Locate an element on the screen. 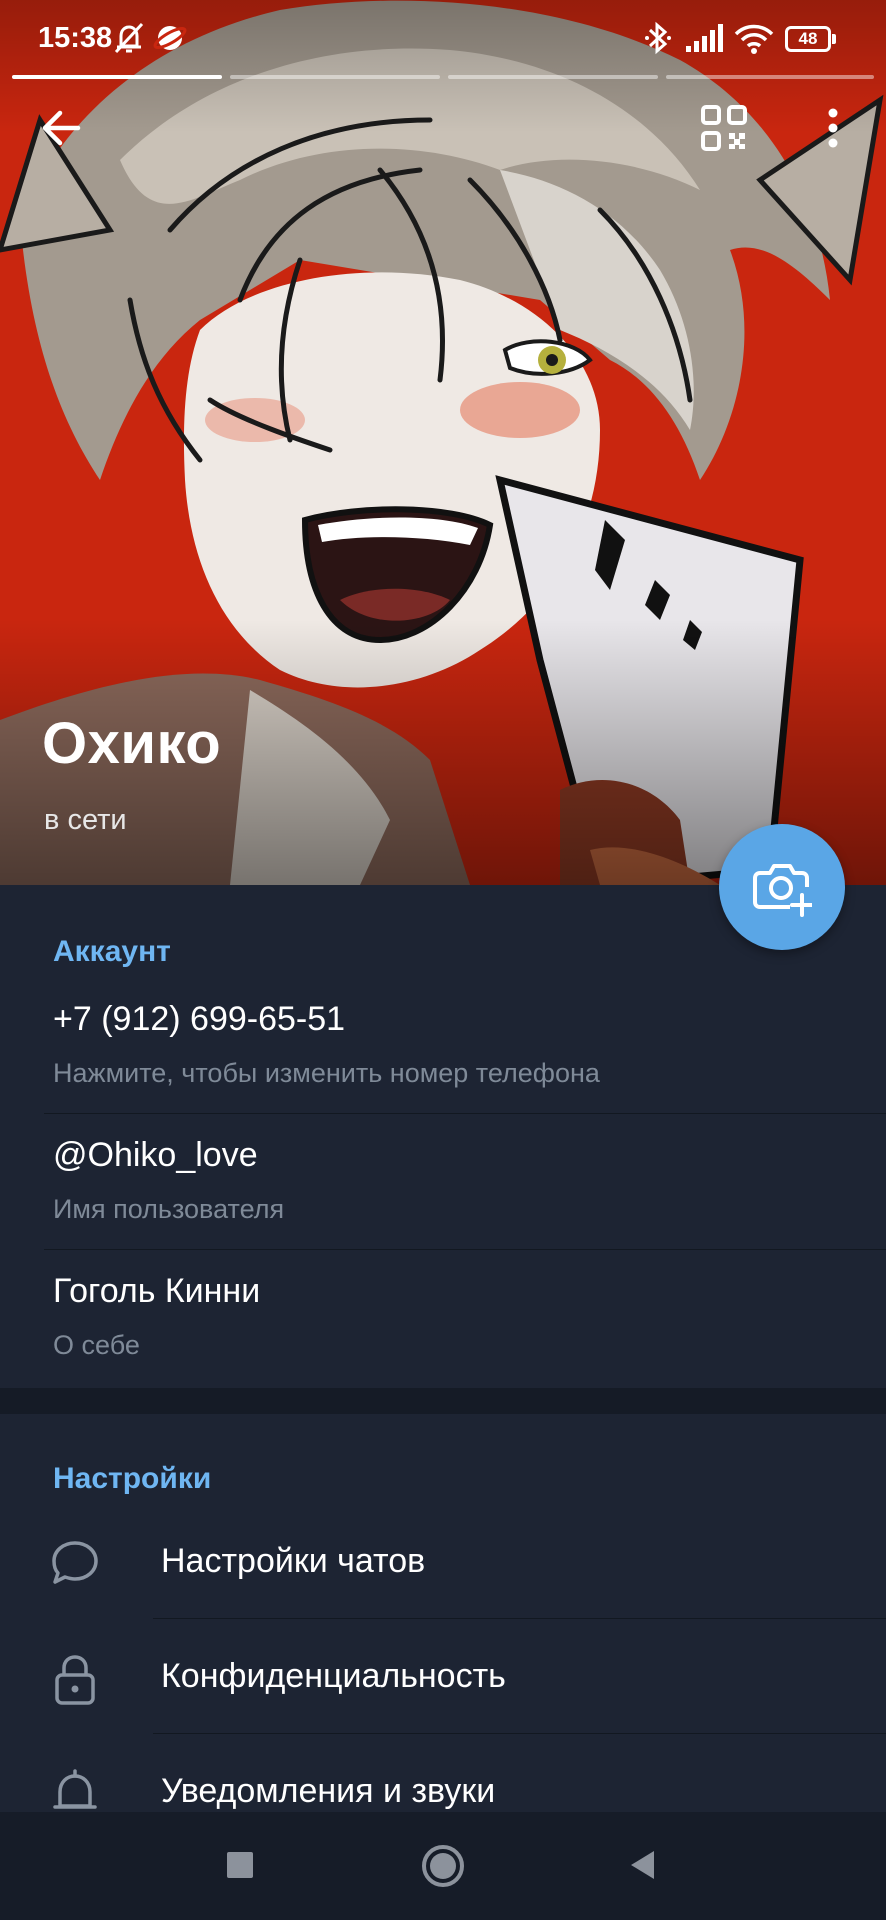 The height and width of the screenshot is (1920, 886). chat-settings-label: Настройки чатов is located at coordinates (293, 1561).